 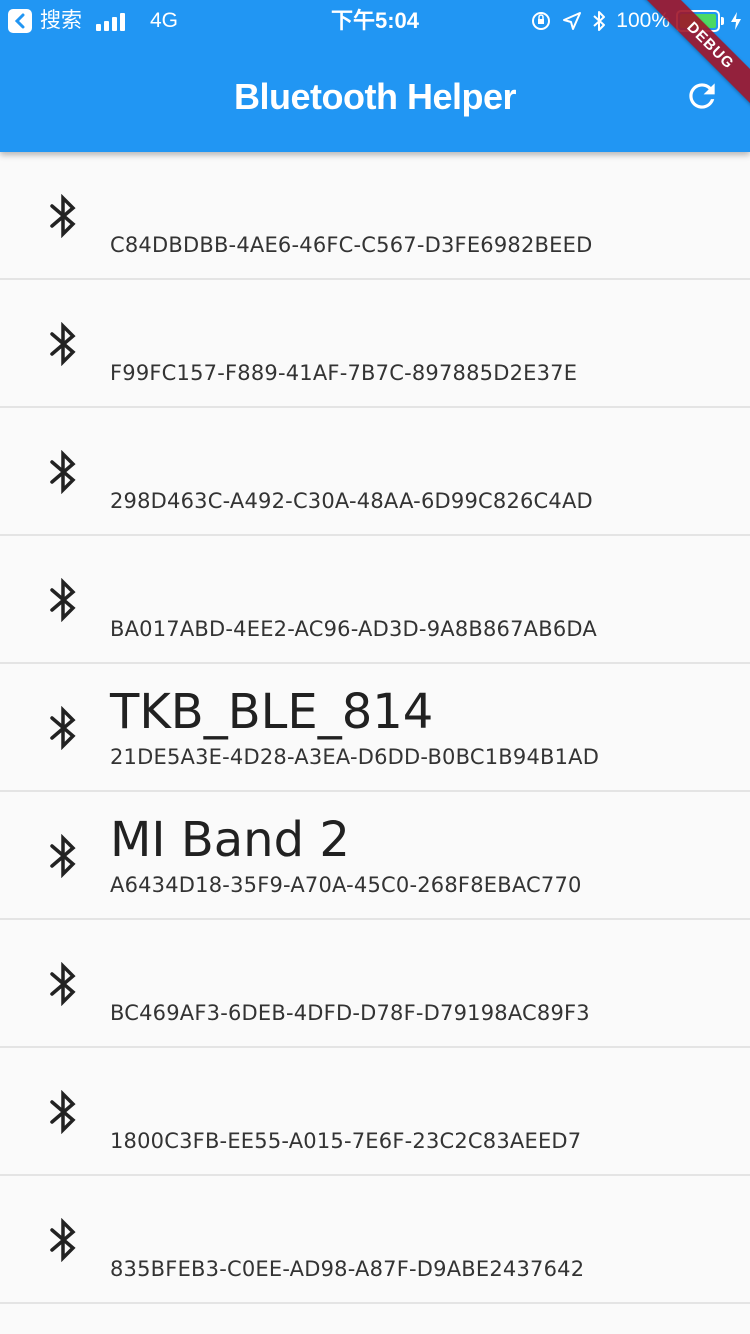 I want to click on page-title: Bluetooth Helper, so click(x=375, y=96).